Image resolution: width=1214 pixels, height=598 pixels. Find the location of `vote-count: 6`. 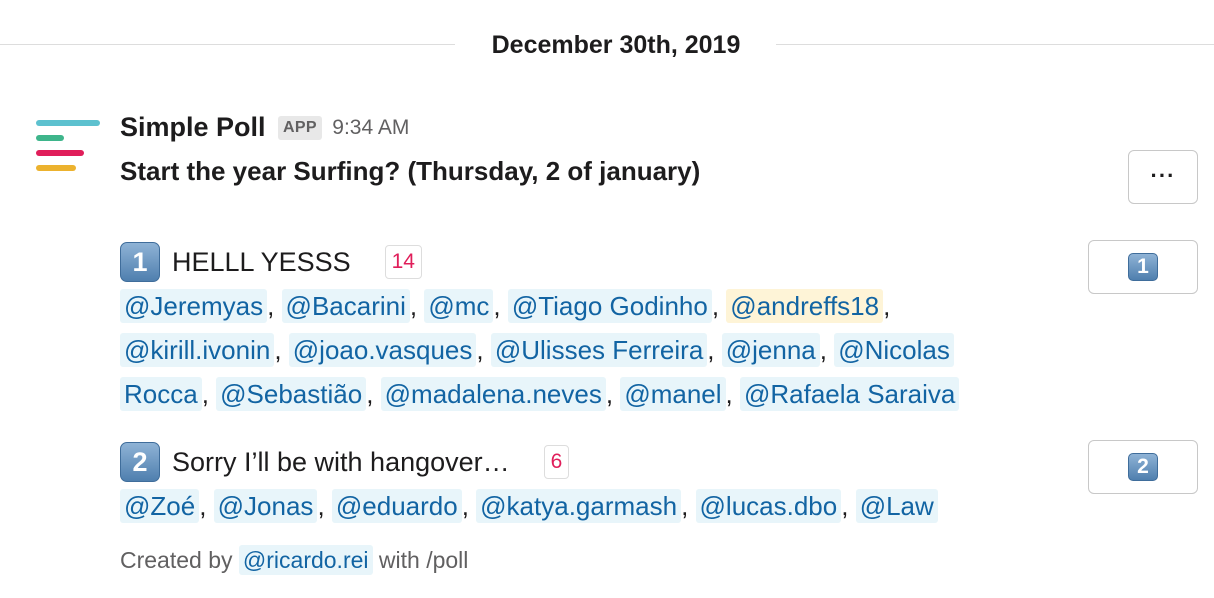

vote-count: 6 is located at coordinates (556, 462).